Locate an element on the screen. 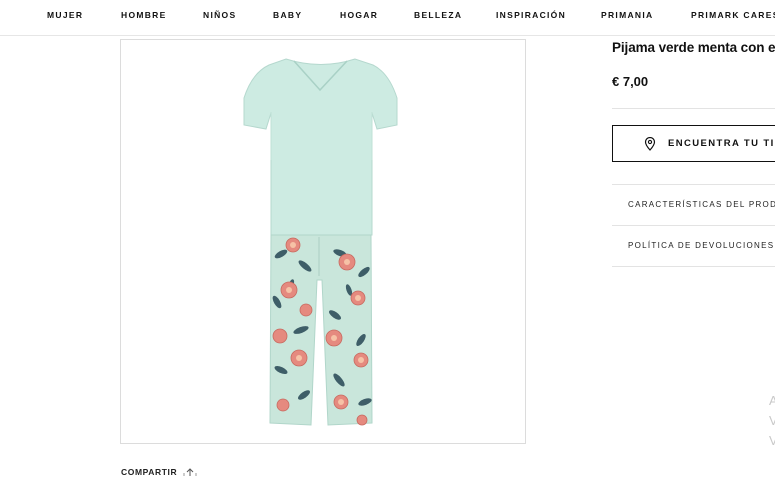  share-icon is located at coordinates (190, 473).